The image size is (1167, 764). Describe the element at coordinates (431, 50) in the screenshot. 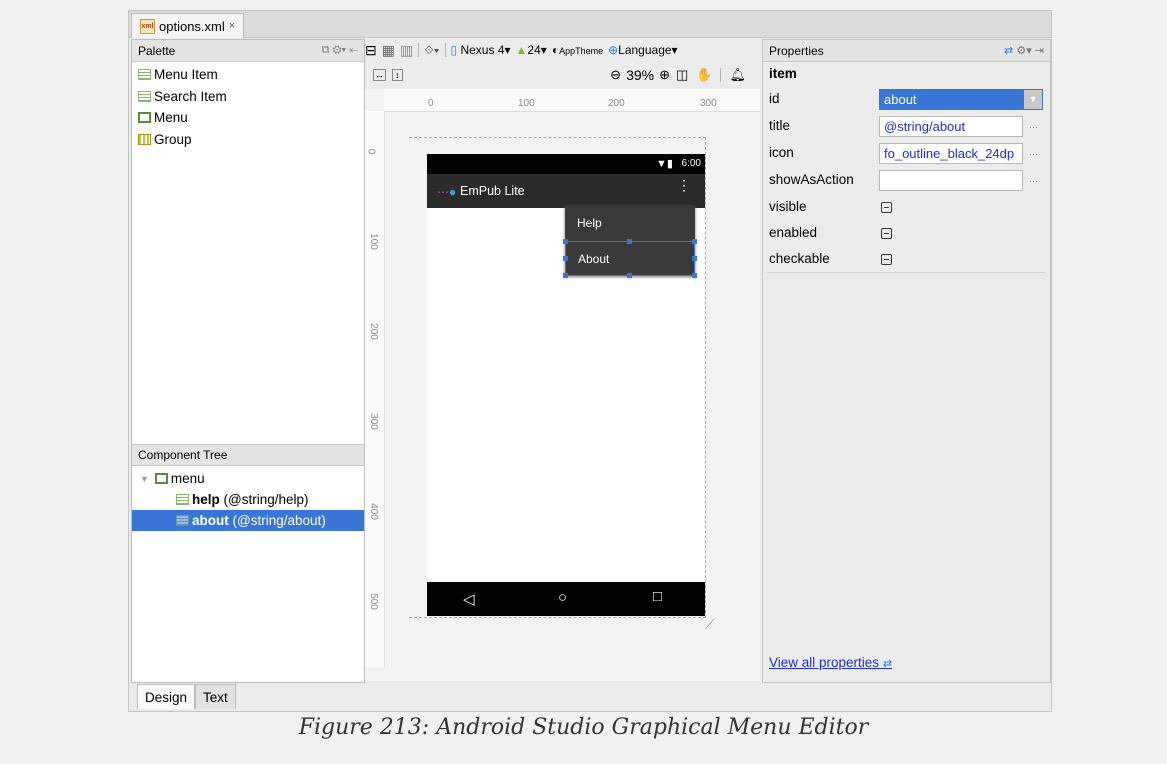

I see `orientation-icon: ⟐▾` at that location.